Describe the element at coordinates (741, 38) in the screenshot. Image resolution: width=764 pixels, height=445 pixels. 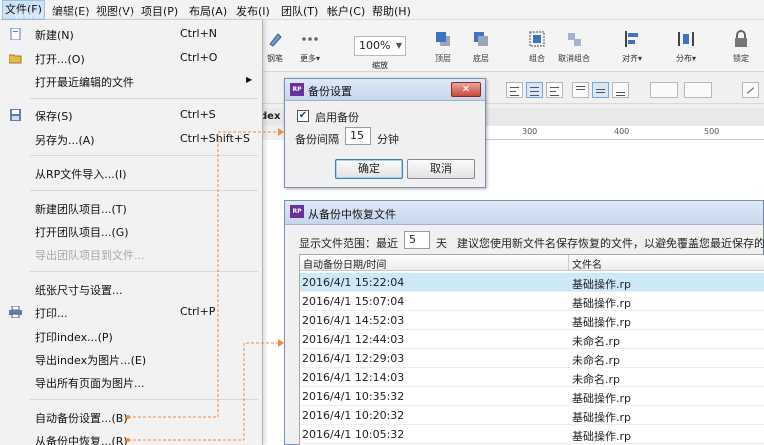
I see `lock-icon` at that location.